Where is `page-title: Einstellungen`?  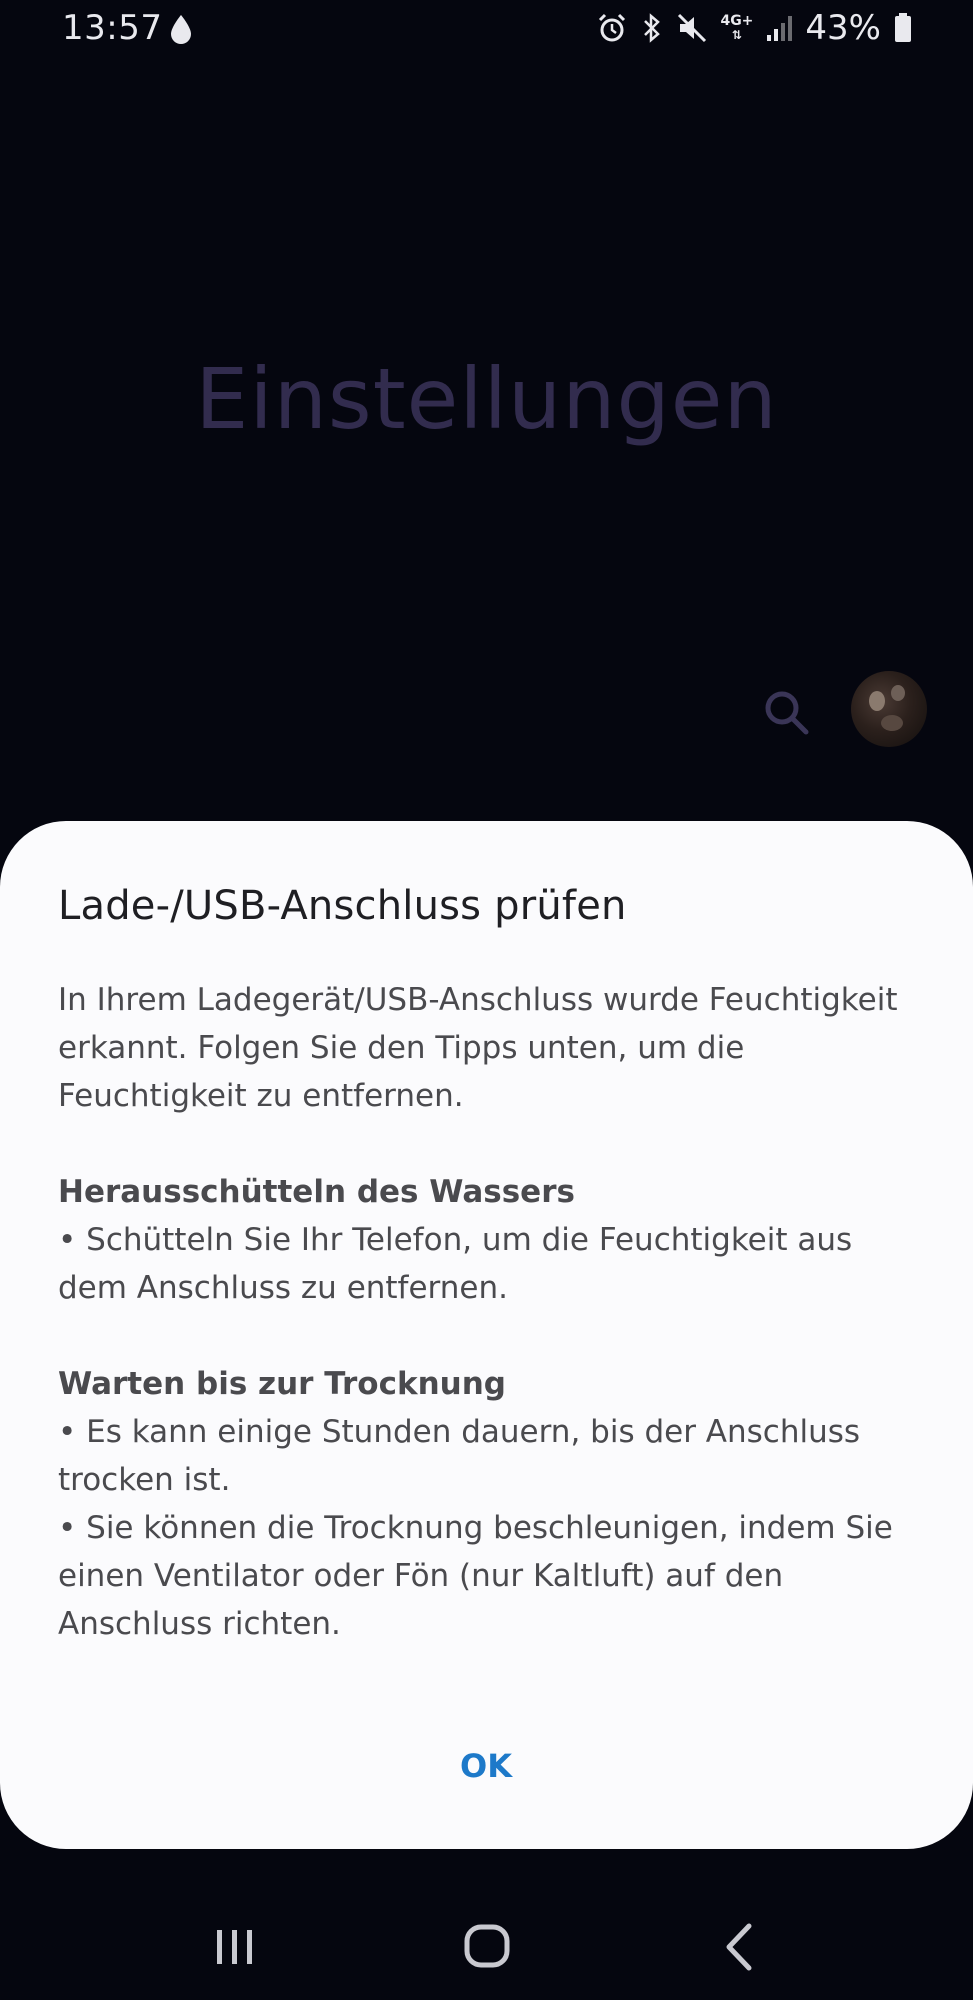
page-title: Einstellungen is located at coordinates (486, 399).